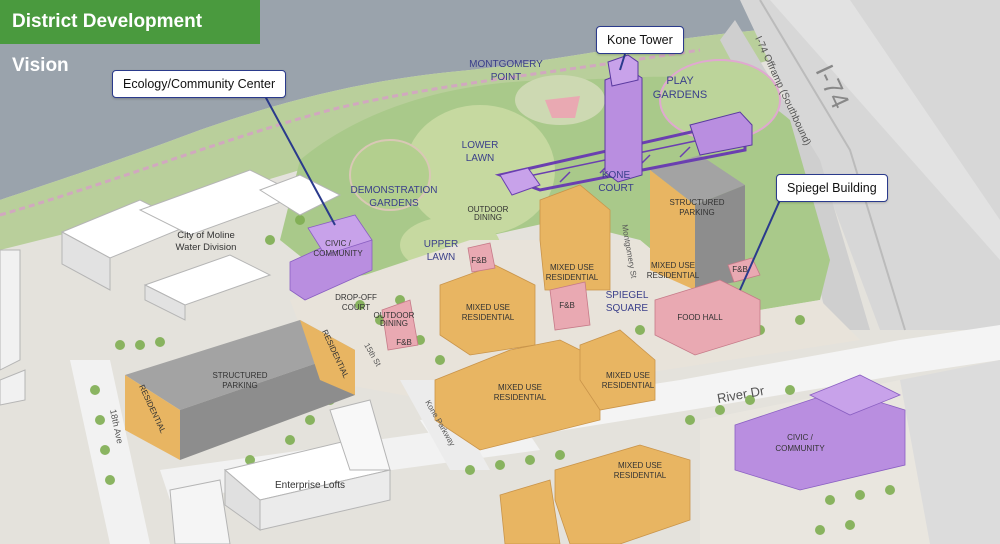 Image resolution: width=1000 pixels, height=544 pixels. Describe the element at coordinates (572, 272) in the screenshot. I see `mixed-use-label-2: MIXED USE RESIDENTIAL` at that location.